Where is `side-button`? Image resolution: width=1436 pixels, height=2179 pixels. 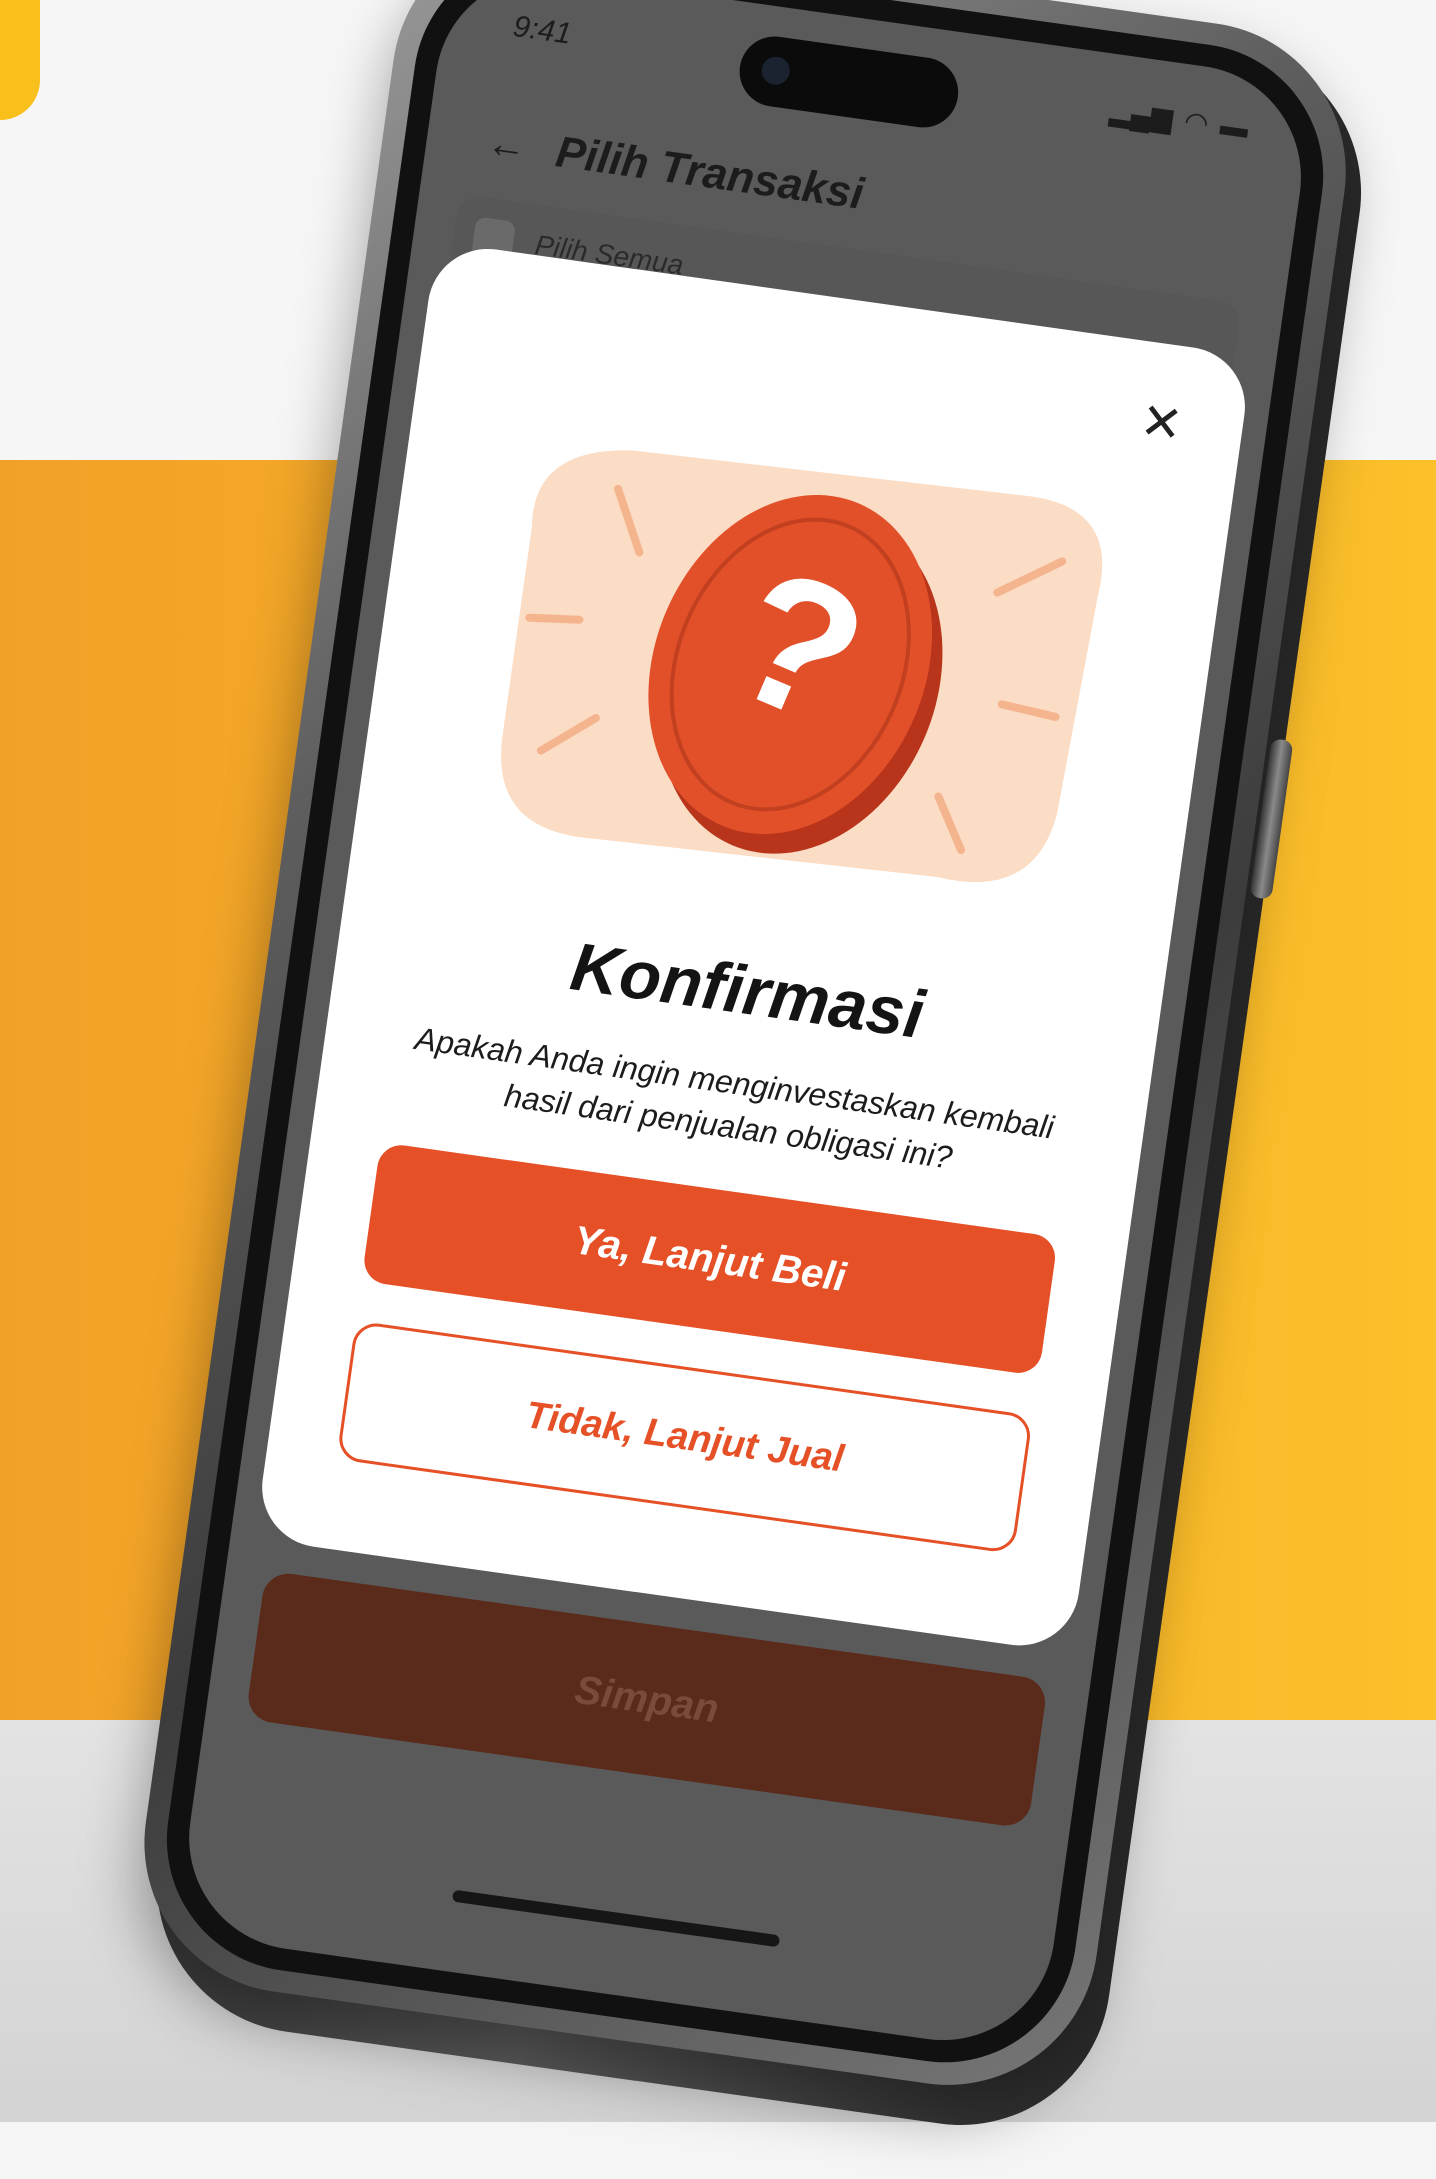
side-button is located at coordinates (1271, 819).